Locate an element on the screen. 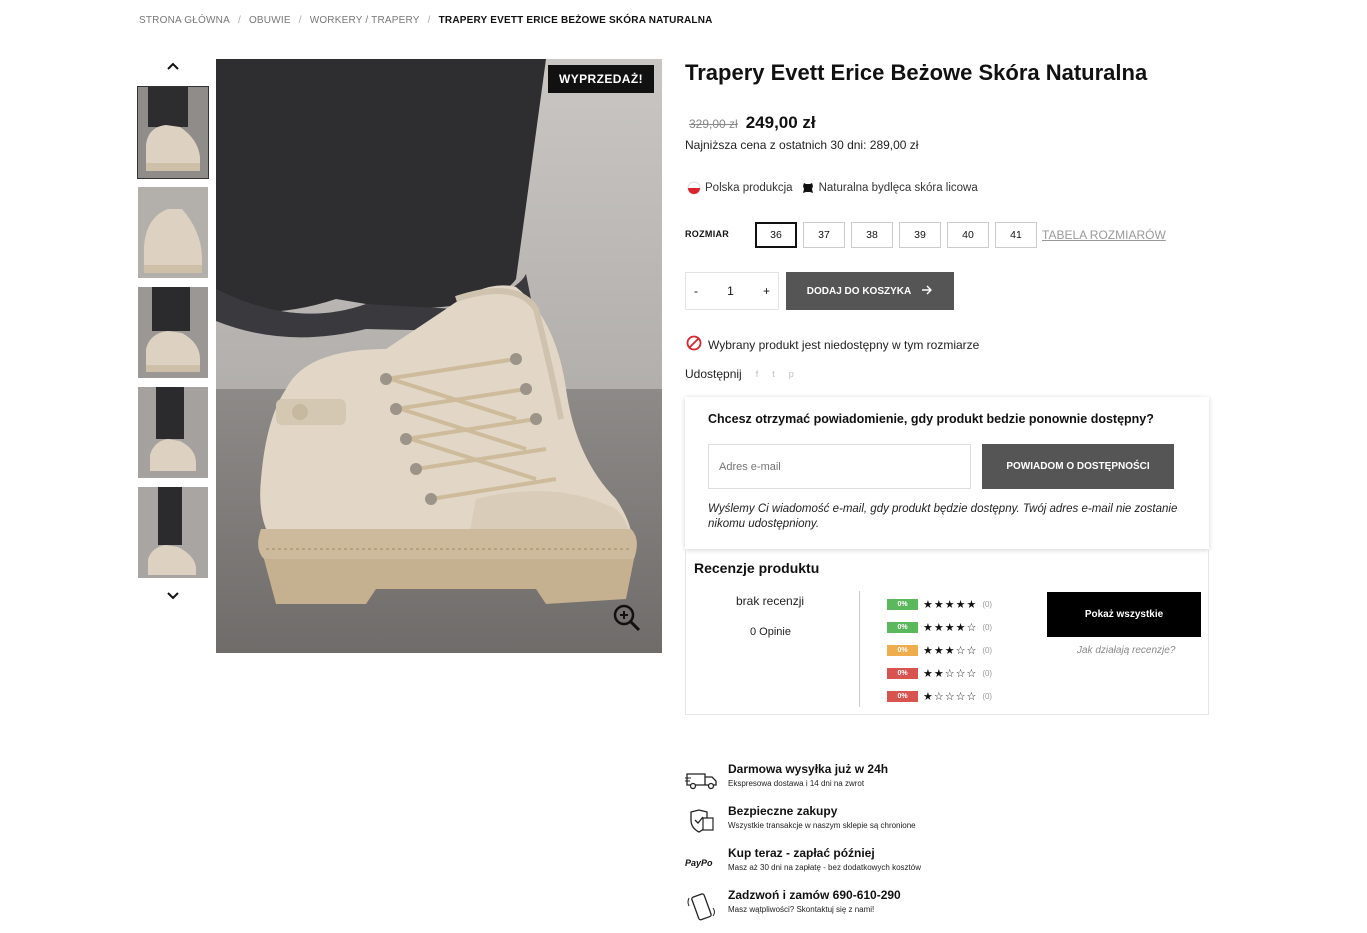 Image resolution: width=1367 pixels, height=933 pixels. star-rating-icon: ★★★☆☆ is located at coordinates (950, 651).